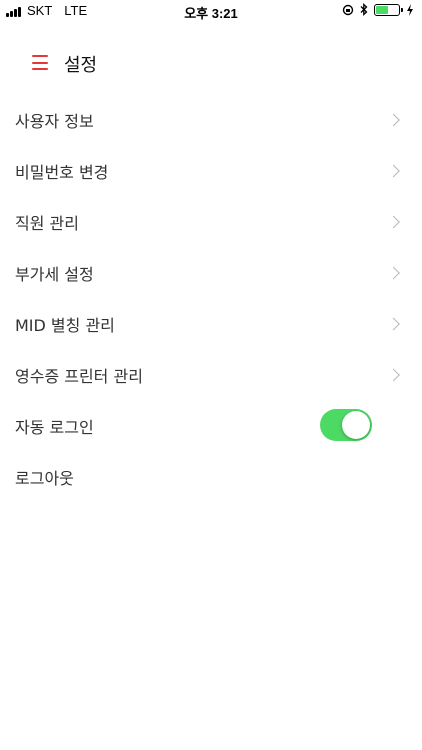  What do you see at coordinates (211, 64) in the screenshot?
I see `header: 설정` at bounding box center [211, 64].